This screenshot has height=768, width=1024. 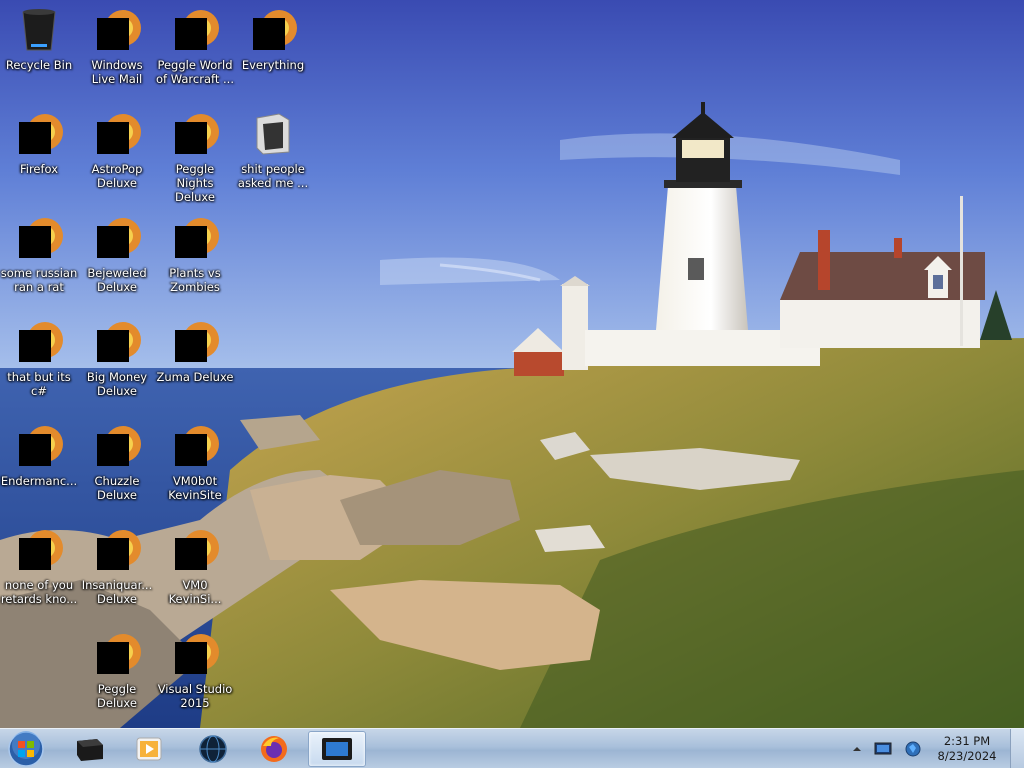 I want to click on desktop-icon: that but its c#, so click(x=39, y=362).